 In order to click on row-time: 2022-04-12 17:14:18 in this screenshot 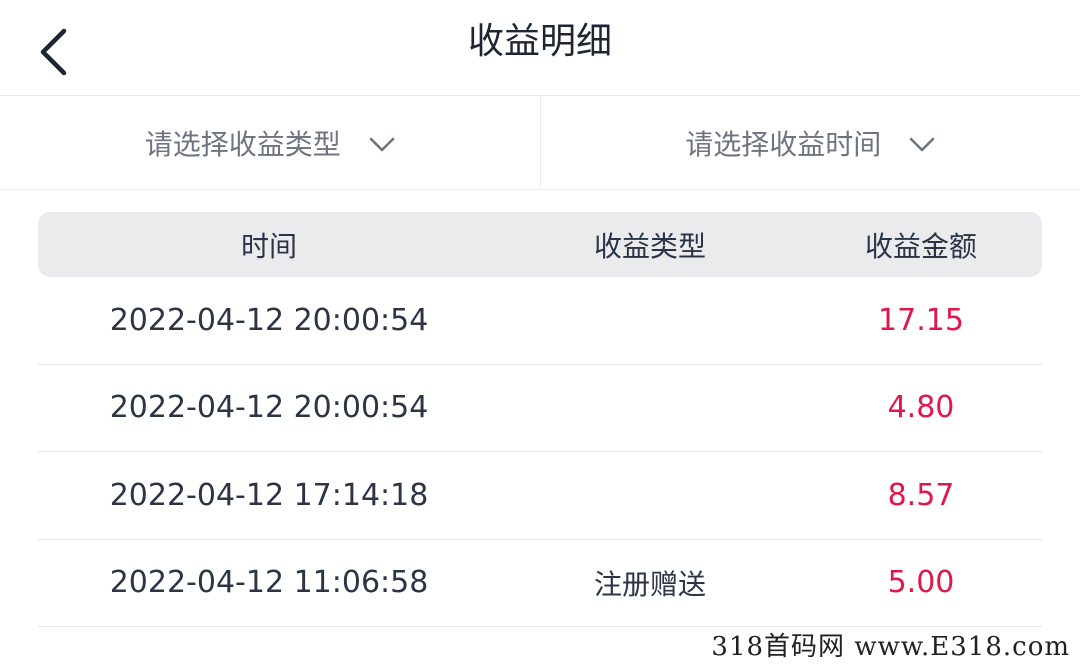, I will do `click(269, 495)`.